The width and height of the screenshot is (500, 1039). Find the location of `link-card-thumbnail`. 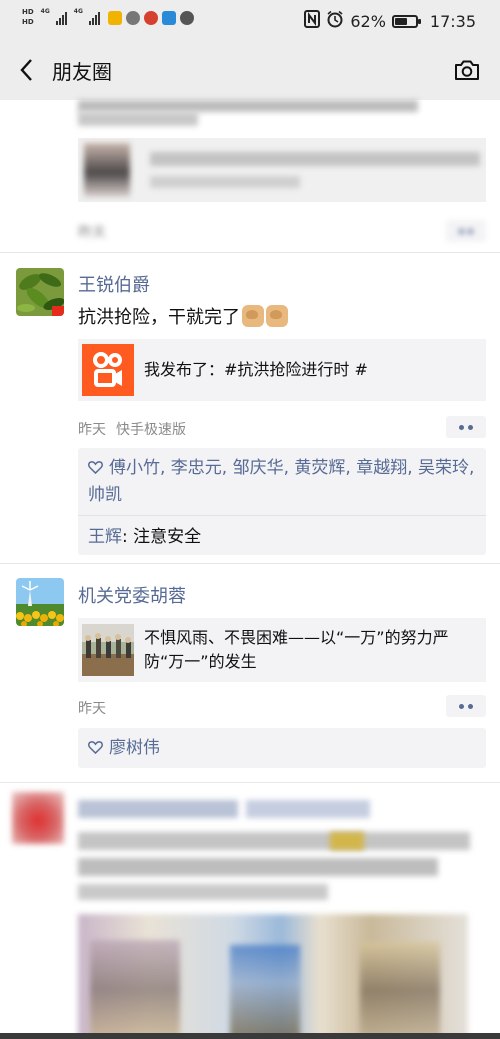

link-card-thumbnail is located at coordinates (108, 650).